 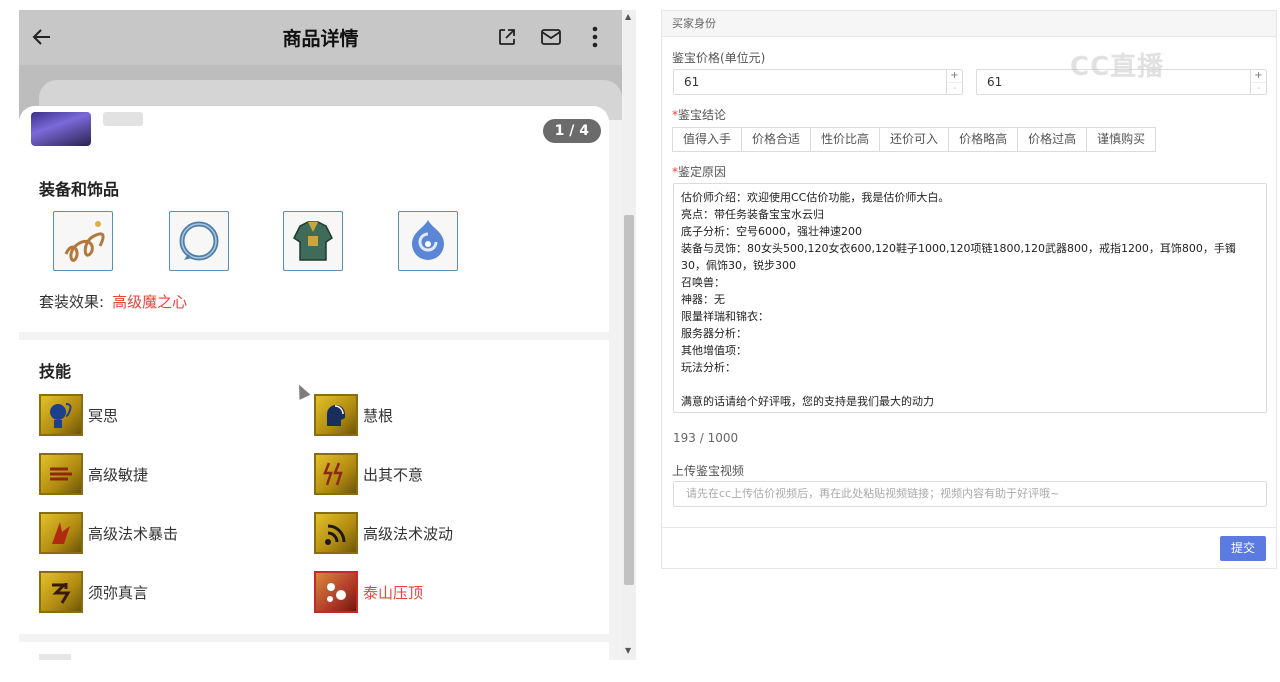 What do you see at coordinates (699, 172) in the screenshot?
I see `reason-label: *鉴定原因` at bounding box center [699, 172].